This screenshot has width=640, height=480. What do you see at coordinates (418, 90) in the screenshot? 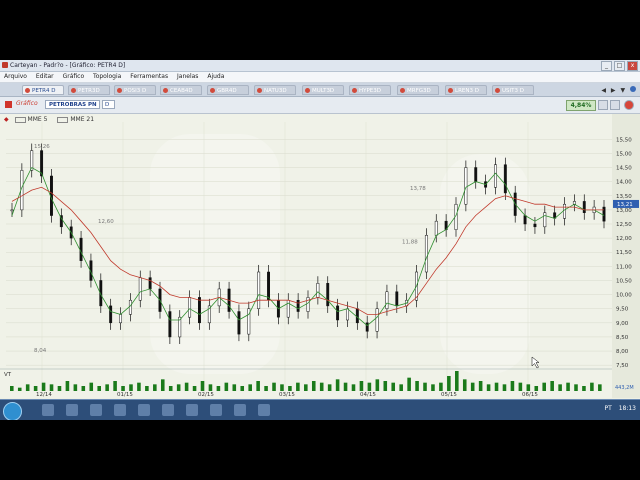
I see `tab-mrfg3: MRFG3D` at bounding box center [418, 90].